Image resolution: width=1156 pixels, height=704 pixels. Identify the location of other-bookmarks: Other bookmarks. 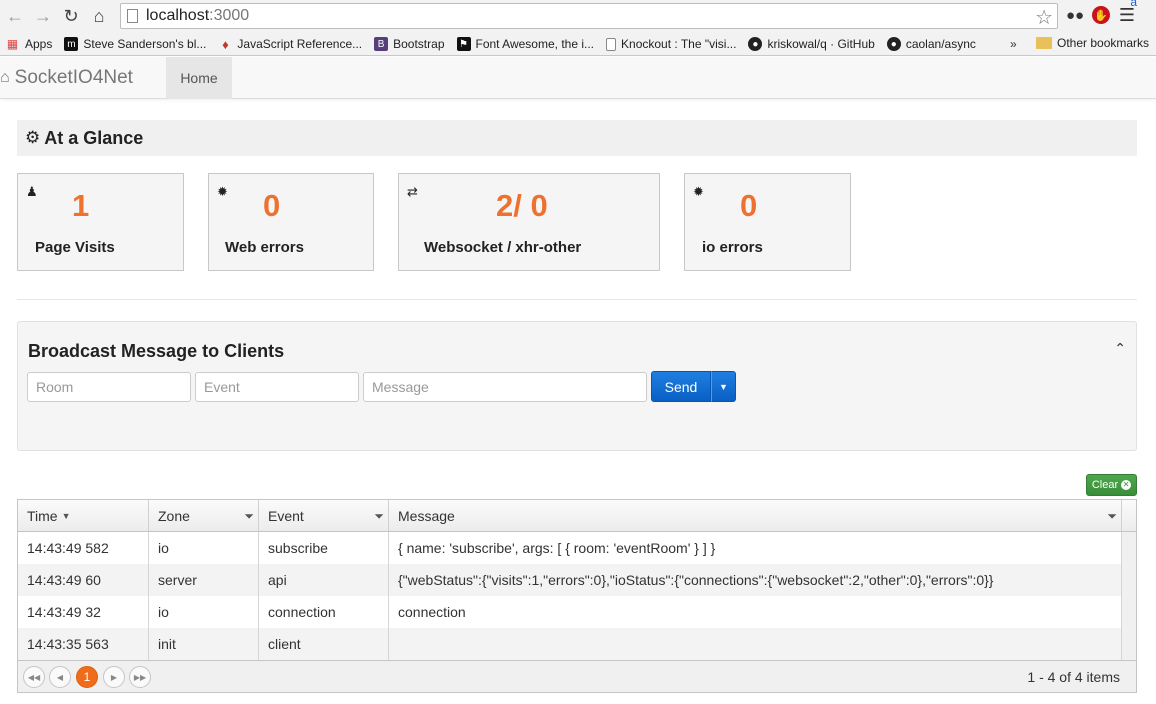
(1092, 43).